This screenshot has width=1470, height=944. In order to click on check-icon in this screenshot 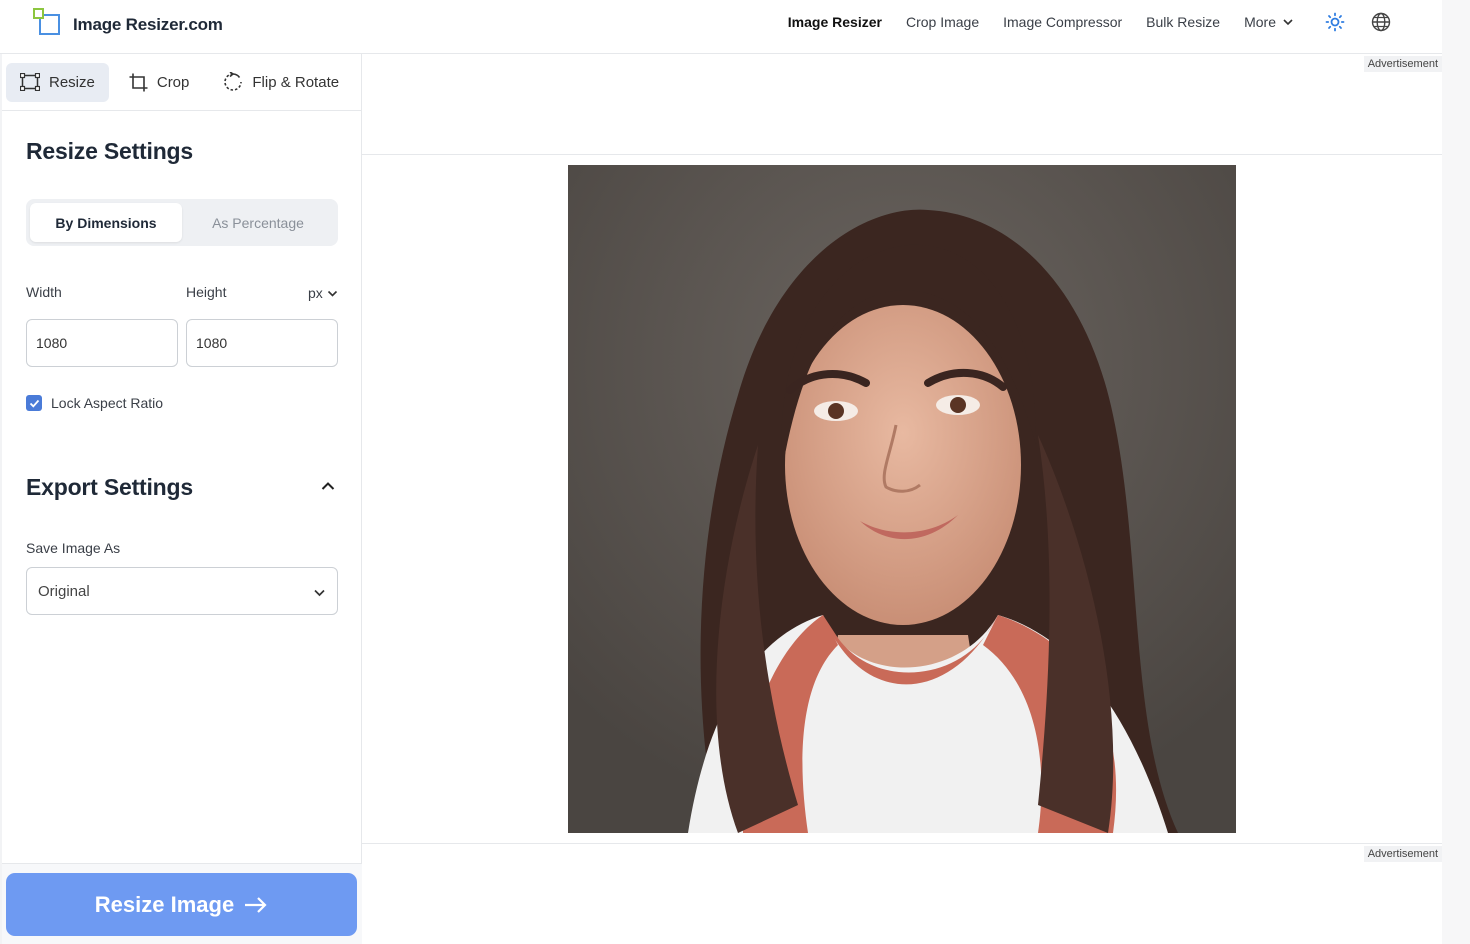, I will do `click(34, 403)`.